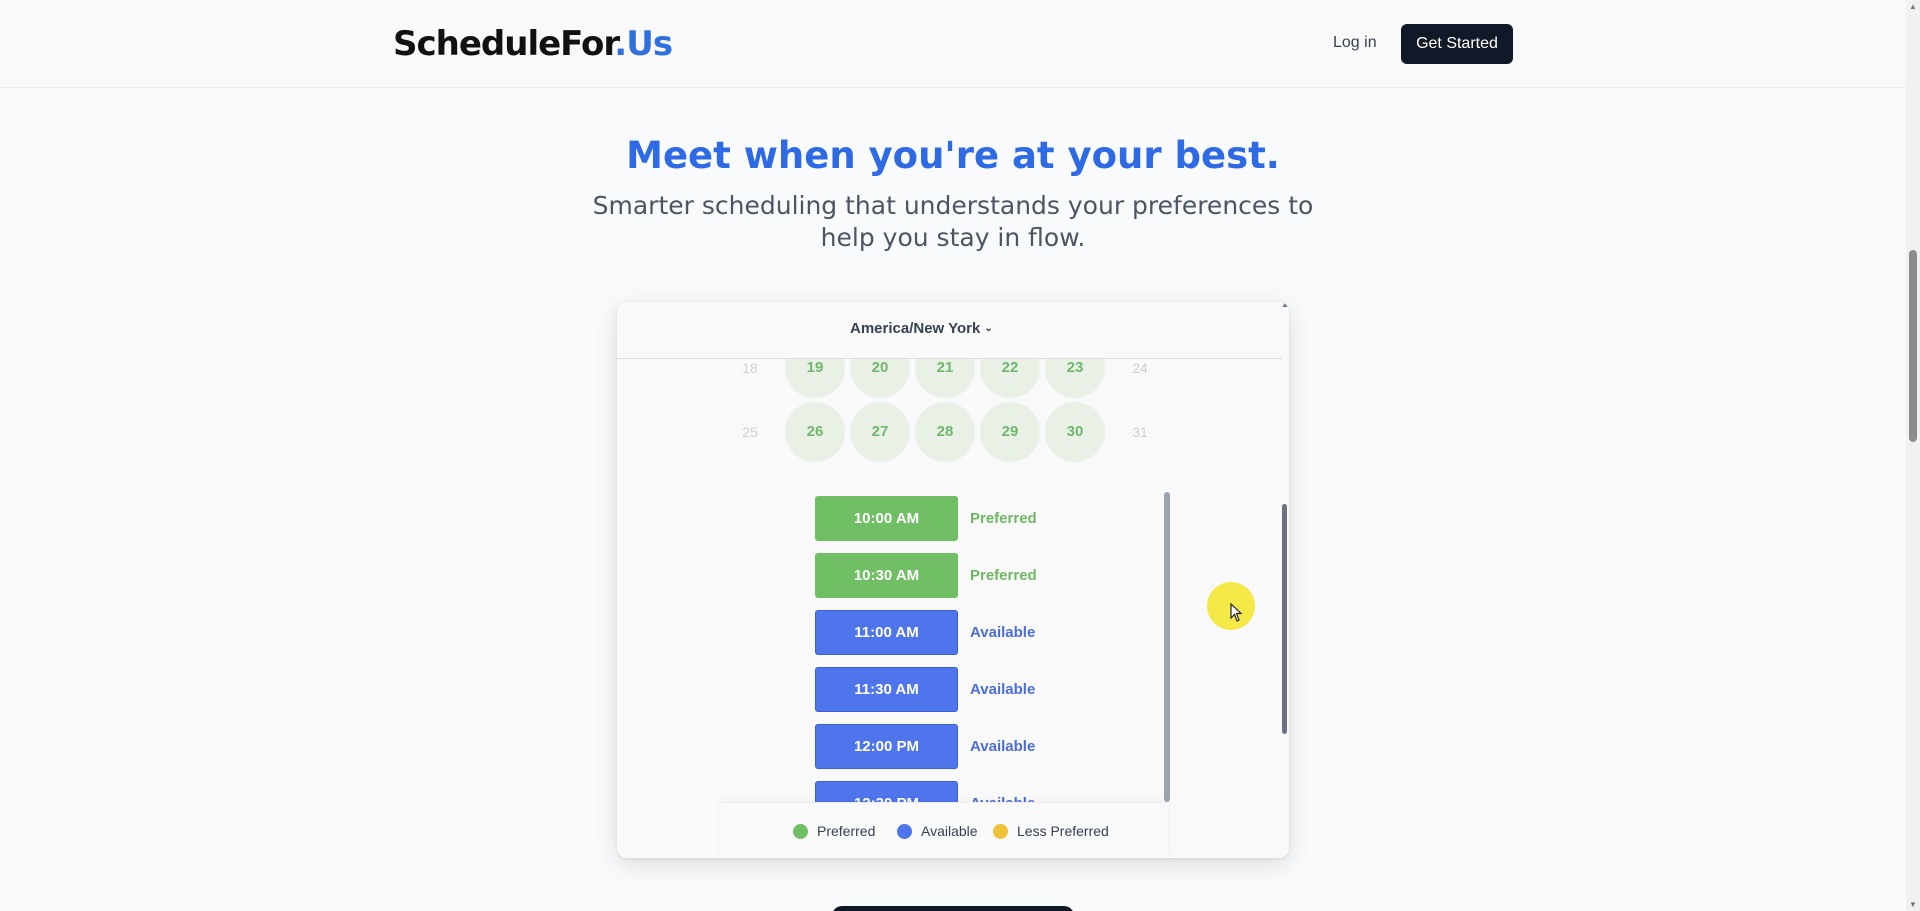 Image resolution: width=1920 pixels, height=911 pixels. I want to click on legend-label: Available, so click(949, 831).